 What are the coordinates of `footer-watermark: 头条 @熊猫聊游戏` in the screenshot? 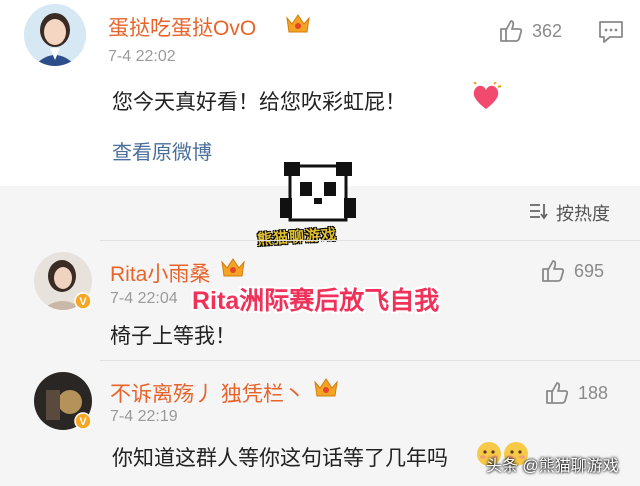 It's located at (552, 466).